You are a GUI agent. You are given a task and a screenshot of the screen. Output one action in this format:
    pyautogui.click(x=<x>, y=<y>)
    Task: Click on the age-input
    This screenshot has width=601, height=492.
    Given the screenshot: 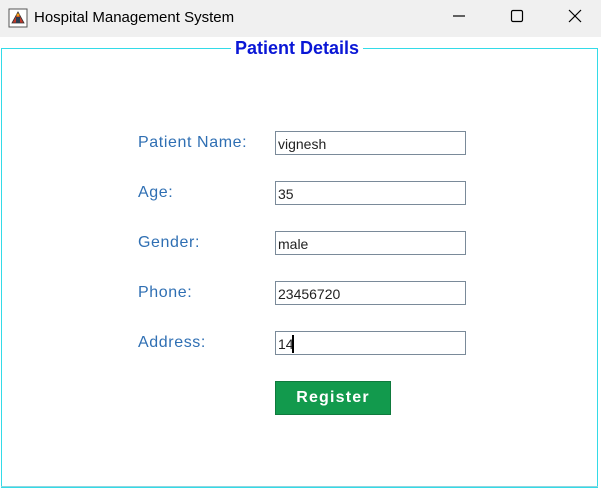 What is the action you would take?
    pyautogui.click(x=370, y=193)
    